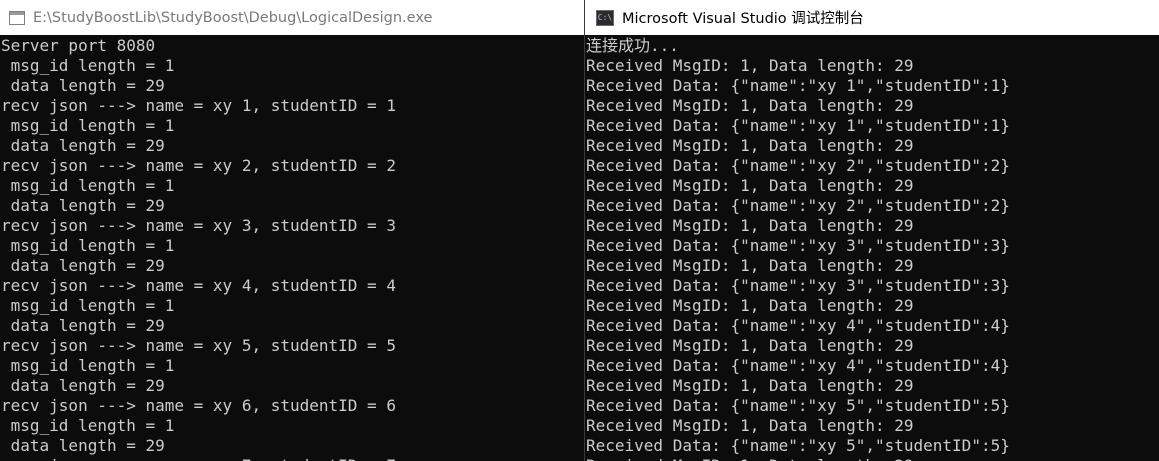  Describe the element at coordinates (17, 17) in the screenshot. I see `console-exe-icon` at that location.